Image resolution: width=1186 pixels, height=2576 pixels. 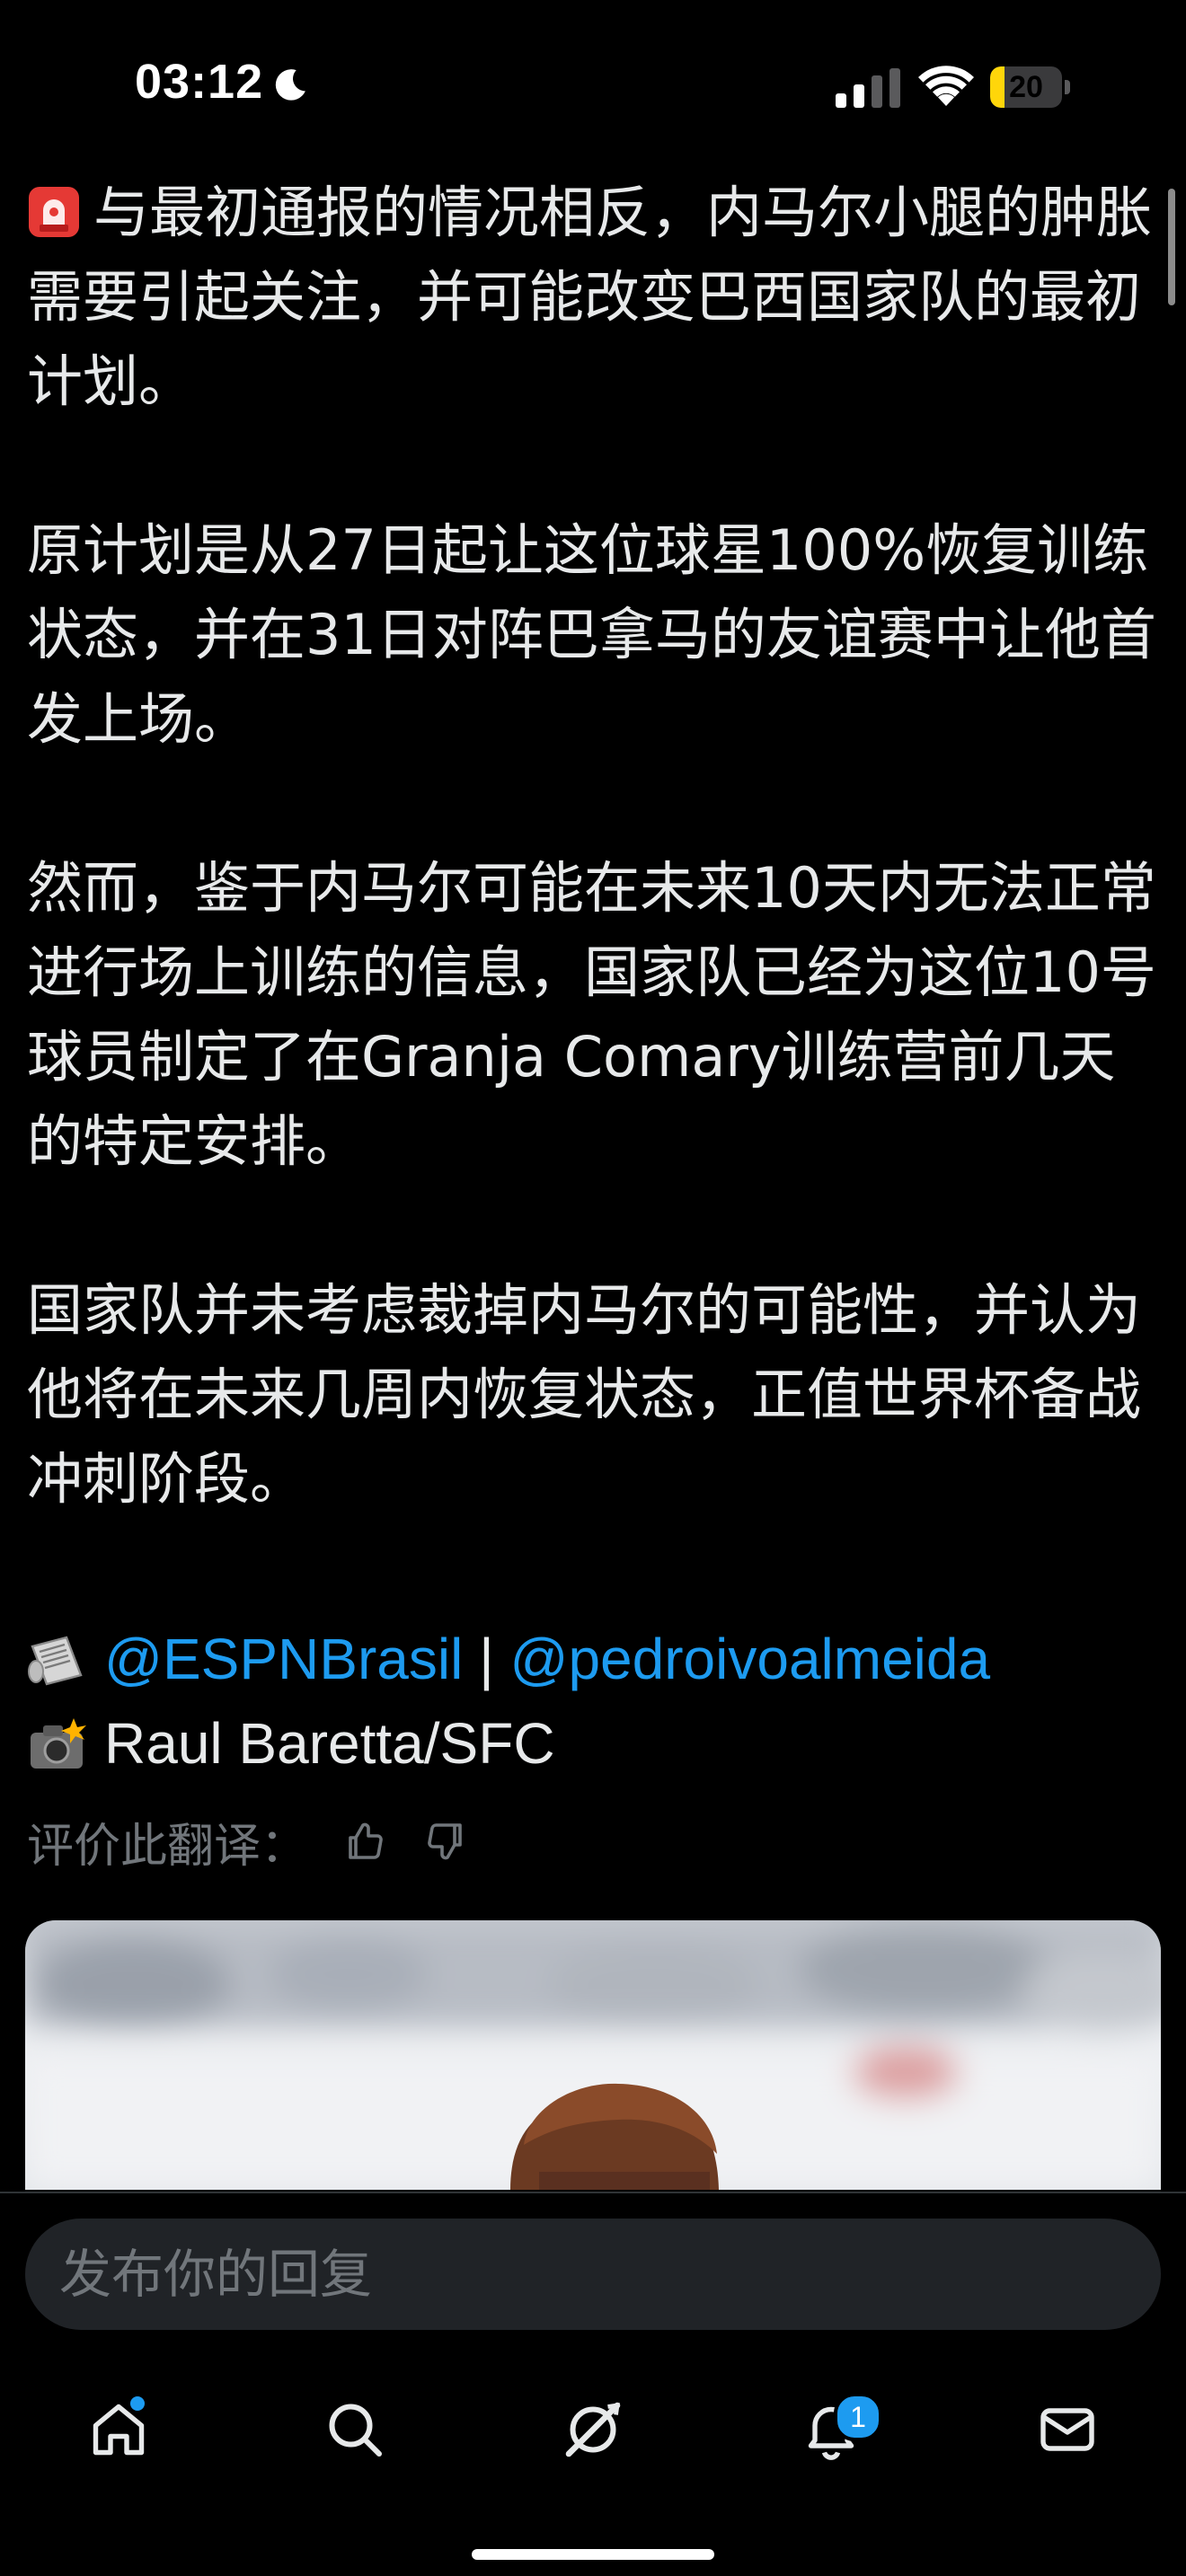 What do you see at coordinates (1026, 87) in the screenshot?
I see `battery-level-text: 20` at bounding box center [1026, 87].